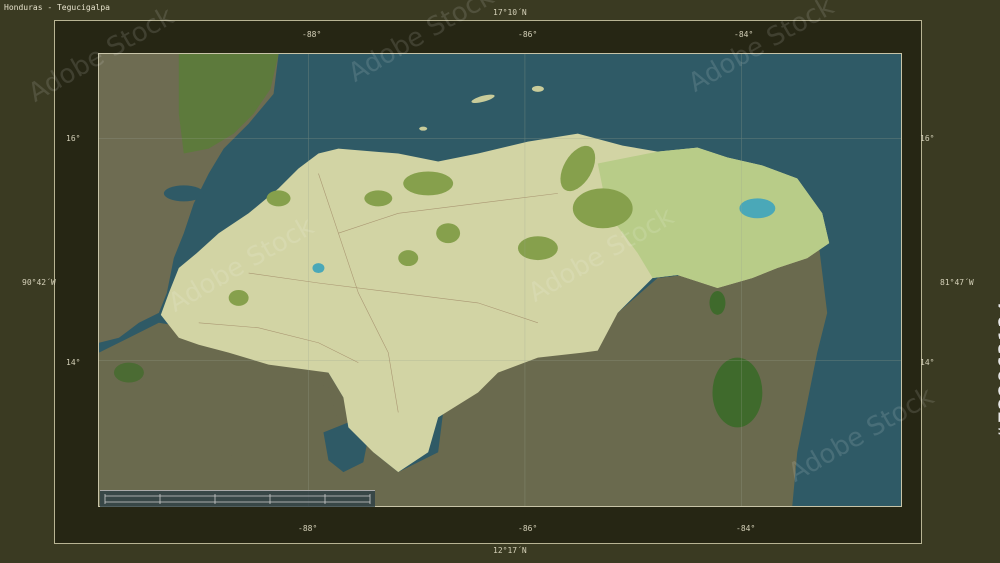 Image resolution: width=1000 pixels, height=563 pixels. What do you see at coordinates (57, 7) in the screenshot?
I see `map-title: Honduras - Tegucigalpa` at bounding box center [57, 7].